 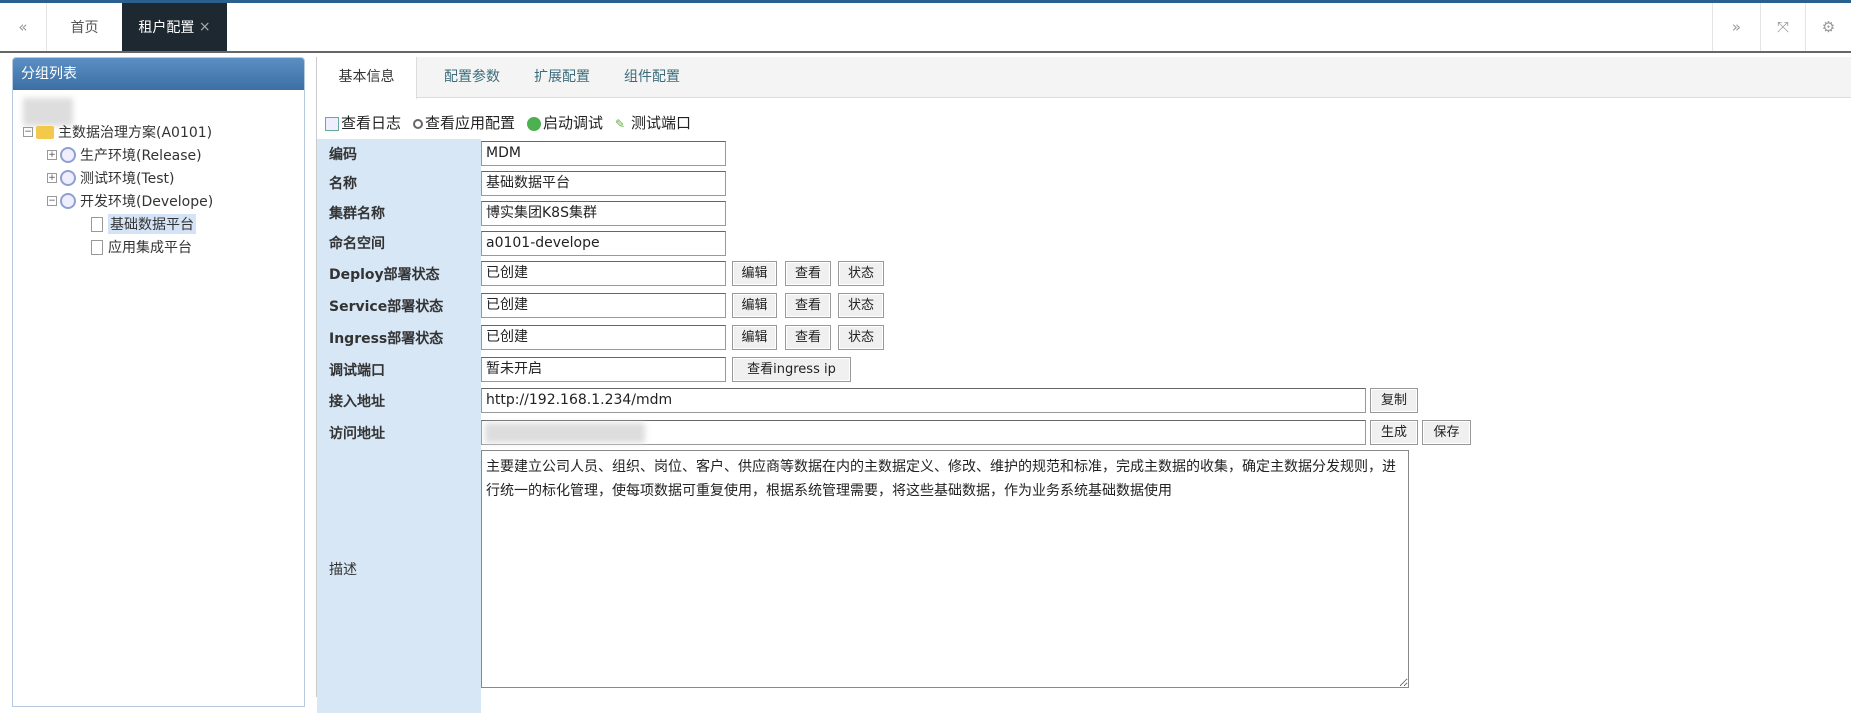 I want to click on label: 测试端口, so click(x=661, y=123).